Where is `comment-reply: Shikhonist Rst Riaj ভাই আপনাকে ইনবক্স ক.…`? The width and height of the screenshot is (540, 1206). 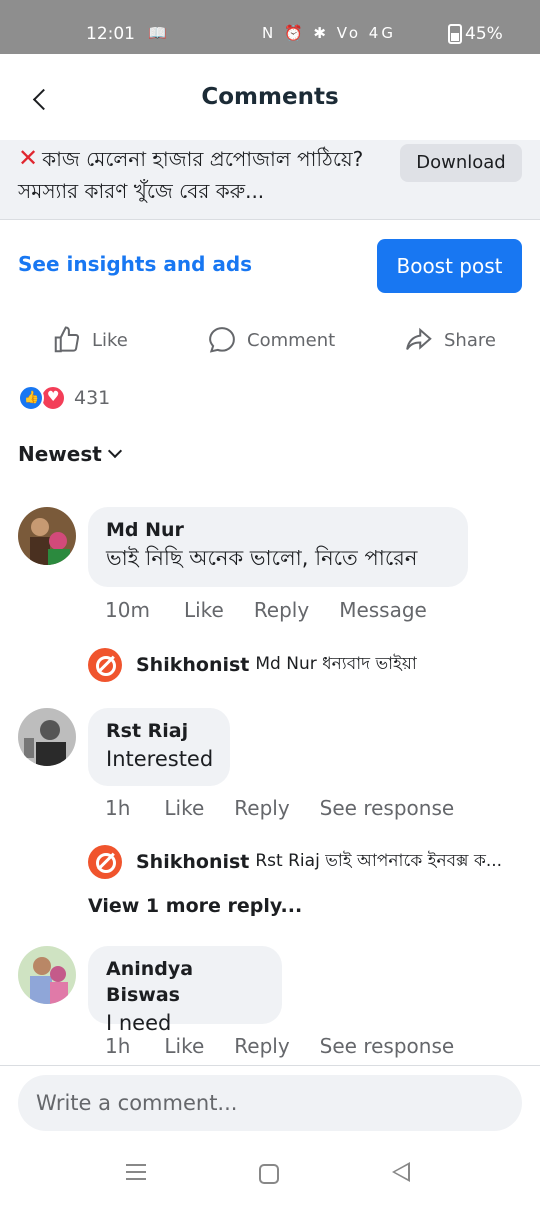
comment-reply: Shikhonist Rst Riaj ভাই আপনাকে ইনবক্স ক.… is located at coordinates (295, 862).